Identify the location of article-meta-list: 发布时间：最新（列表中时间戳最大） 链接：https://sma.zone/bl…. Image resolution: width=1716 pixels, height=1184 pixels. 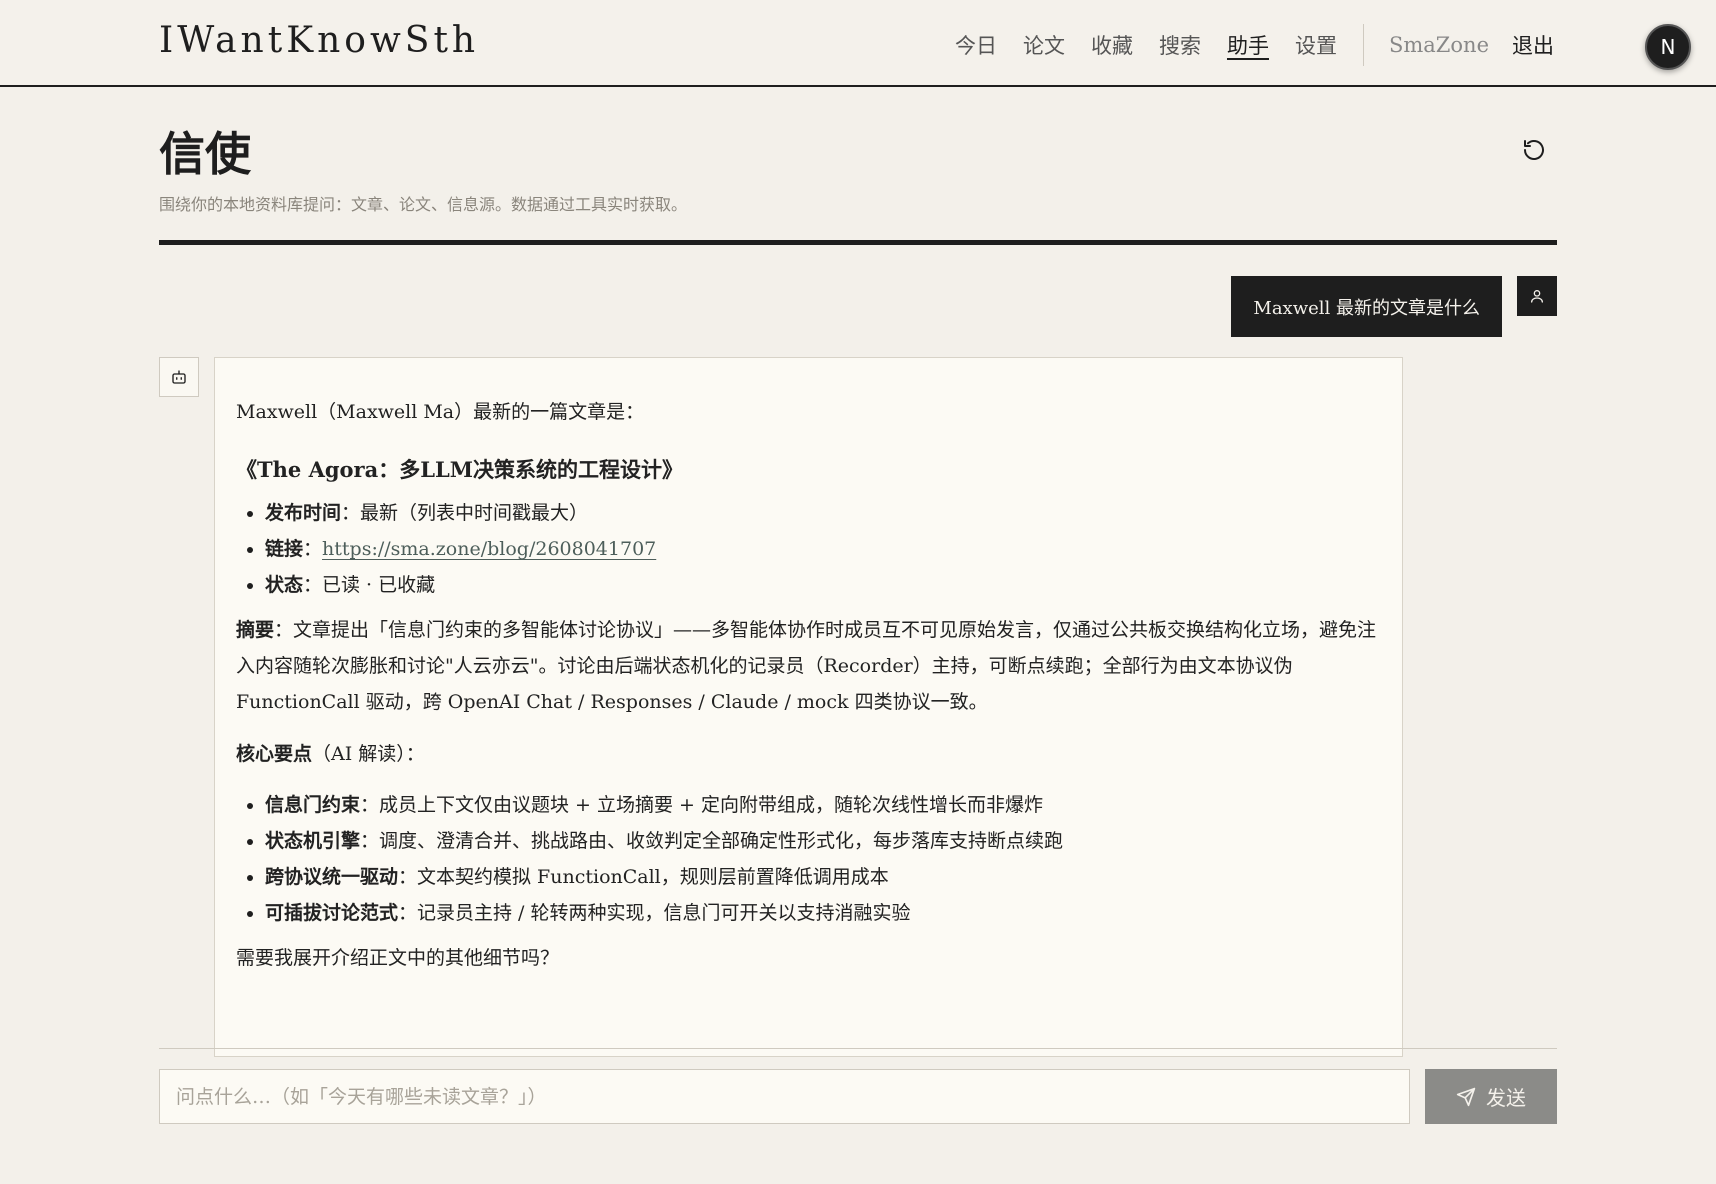
(809, 549).